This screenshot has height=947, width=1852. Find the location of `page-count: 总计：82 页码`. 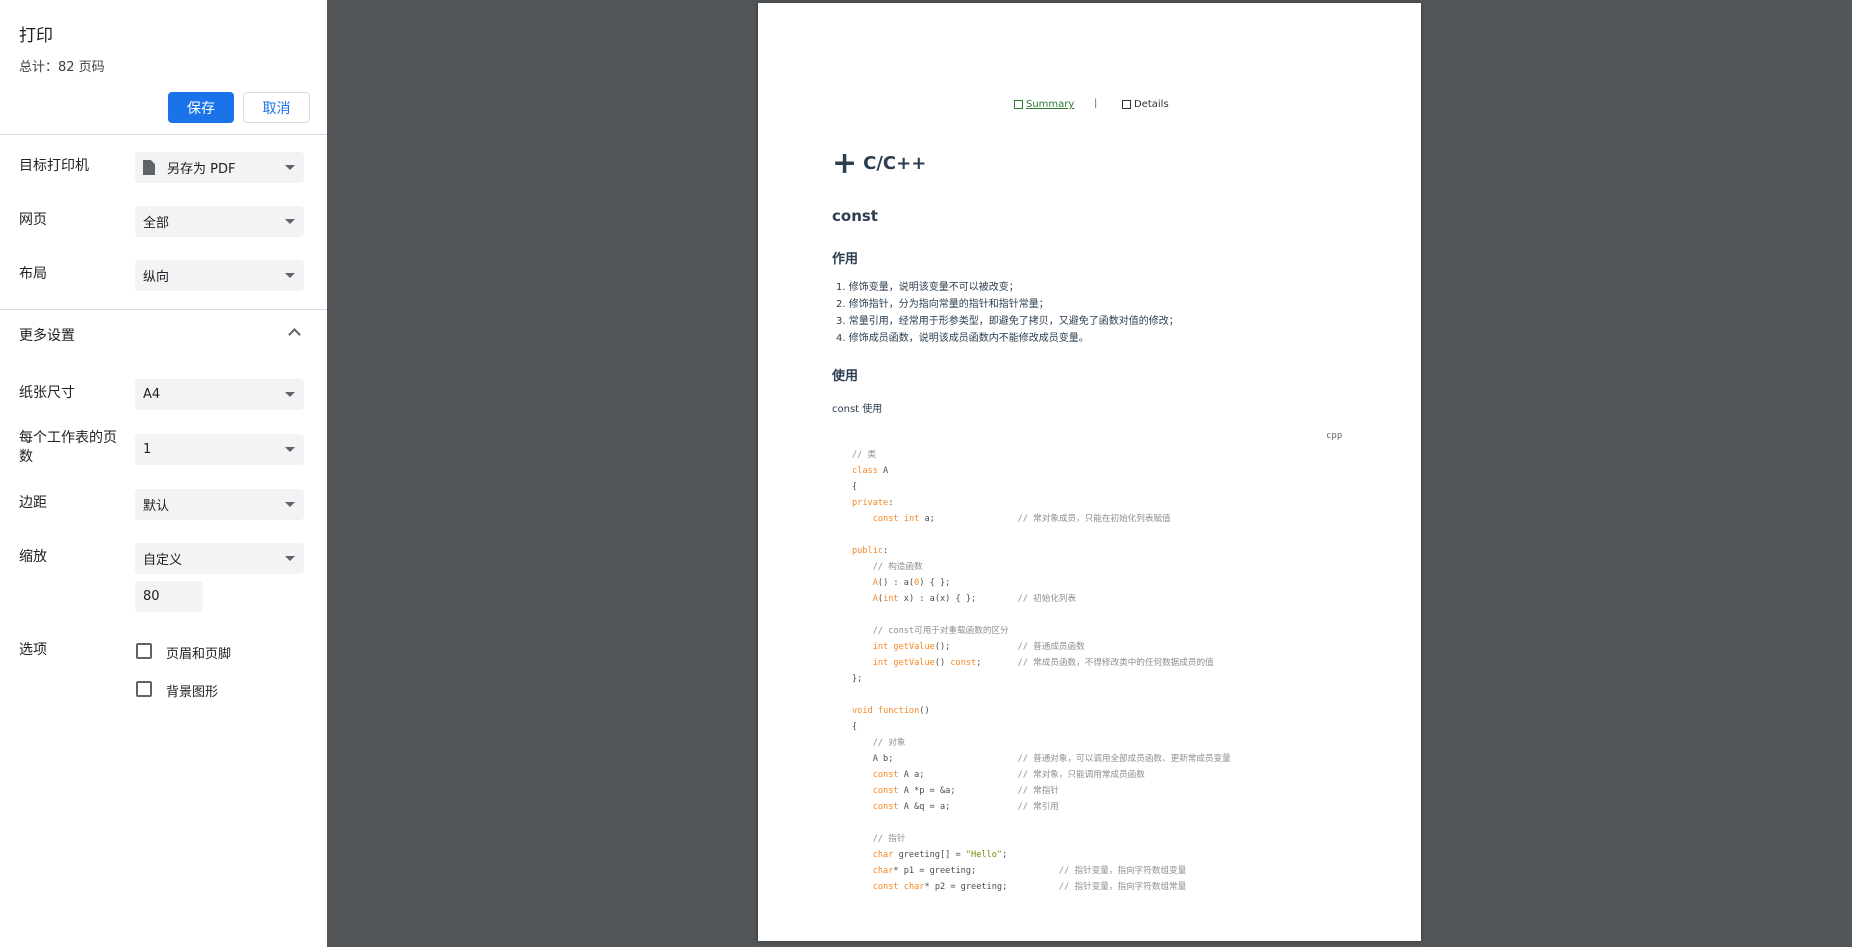

page-count: 总计：82 页码 is located at coordinates (62, 67).